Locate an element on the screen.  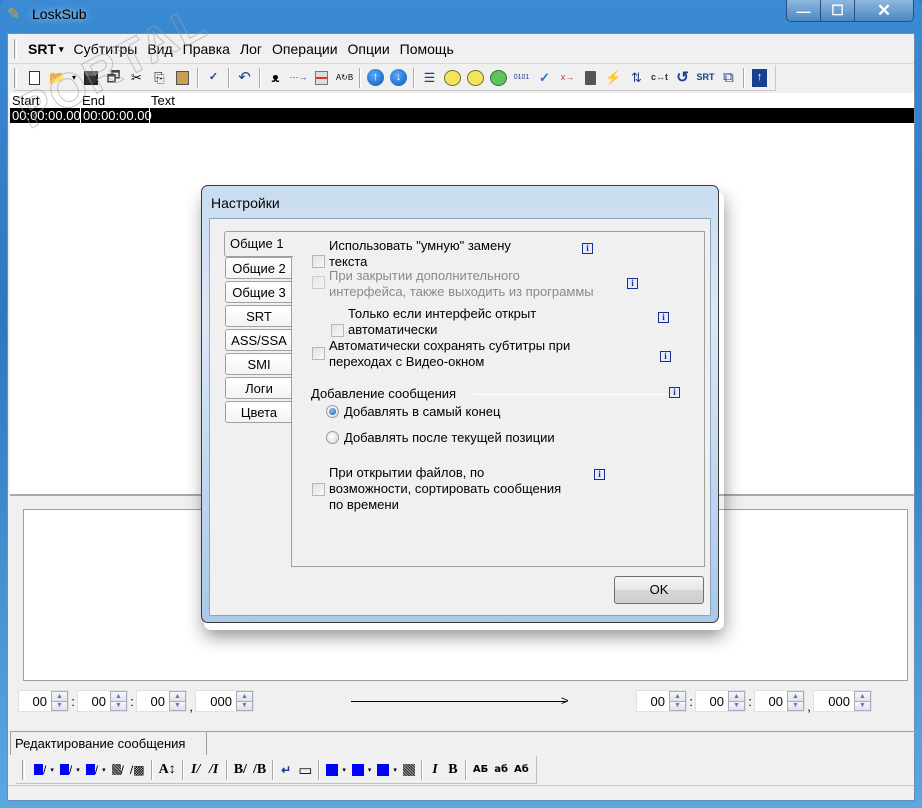
bold-button: B is located at coordinates (453, 770).